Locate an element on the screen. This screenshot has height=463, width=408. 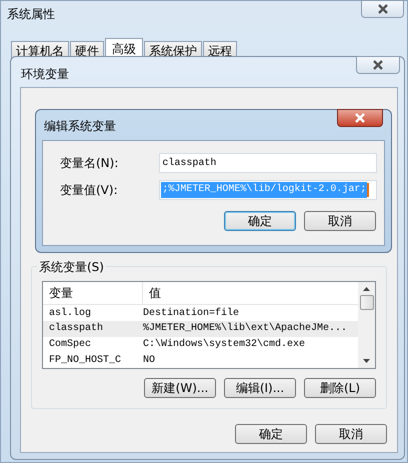
list-row: ComSpec C:\Windows\system32\cmd.exe is located at coordinates (200, 344).